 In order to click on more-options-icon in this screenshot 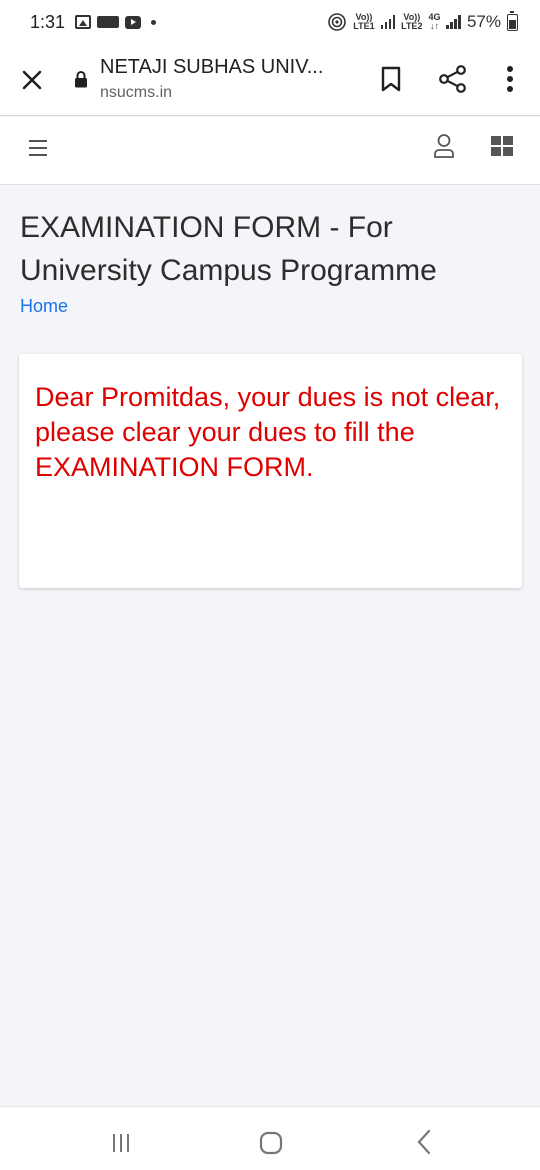, I will do `click(510, 79)`.